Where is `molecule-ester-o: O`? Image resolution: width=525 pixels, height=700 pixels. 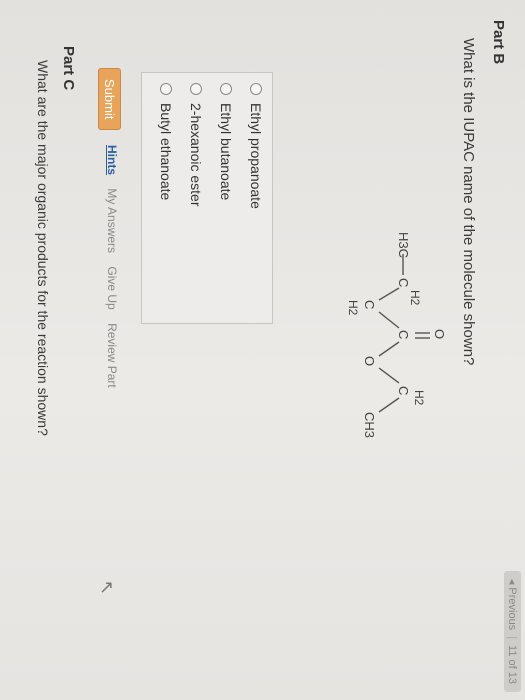
molecule-ester-o: O is located at coordinates (369, 361).